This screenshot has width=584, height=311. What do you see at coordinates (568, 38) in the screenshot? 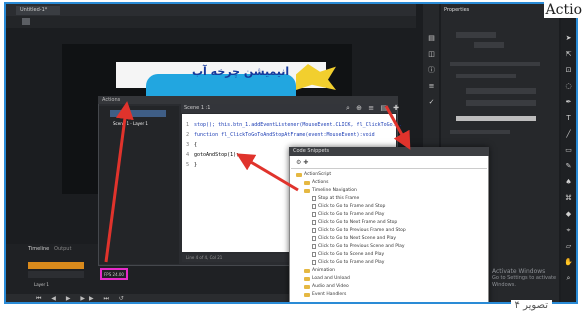
I see `selection-icon: ➤` at bounding box center [568, 38].